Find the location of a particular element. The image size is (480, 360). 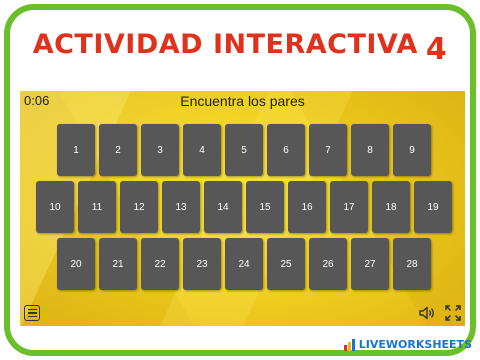

card-7: 7 is located at coordinates (328, 150).